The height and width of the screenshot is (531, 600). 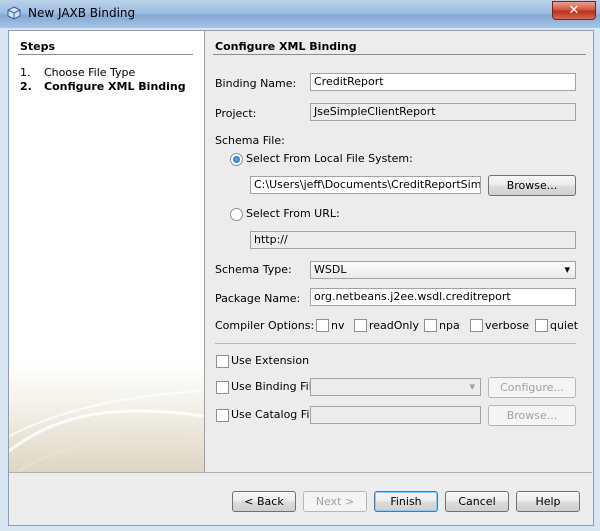 What do you see at coordinates (430, 325) in the screenshot?
I see `npa-checkbox` at bounding box center [430, 325].